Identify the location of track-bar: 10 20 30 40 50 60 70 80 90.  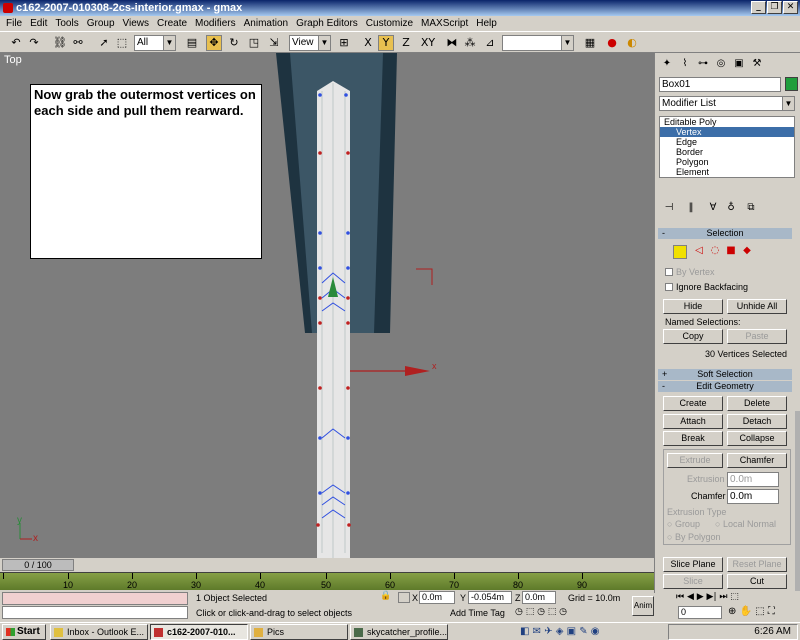
(327, 581).